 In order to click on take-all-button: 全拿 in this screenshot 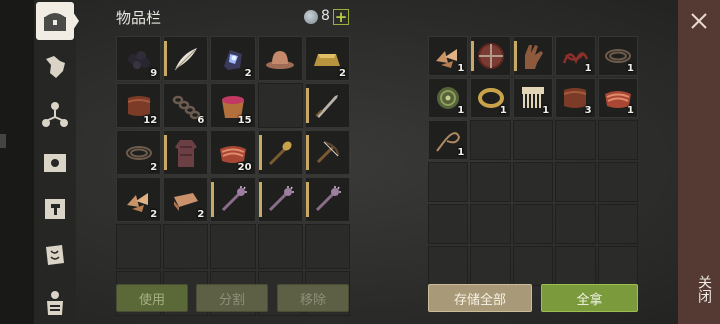, I will do `click(589, 298)`.